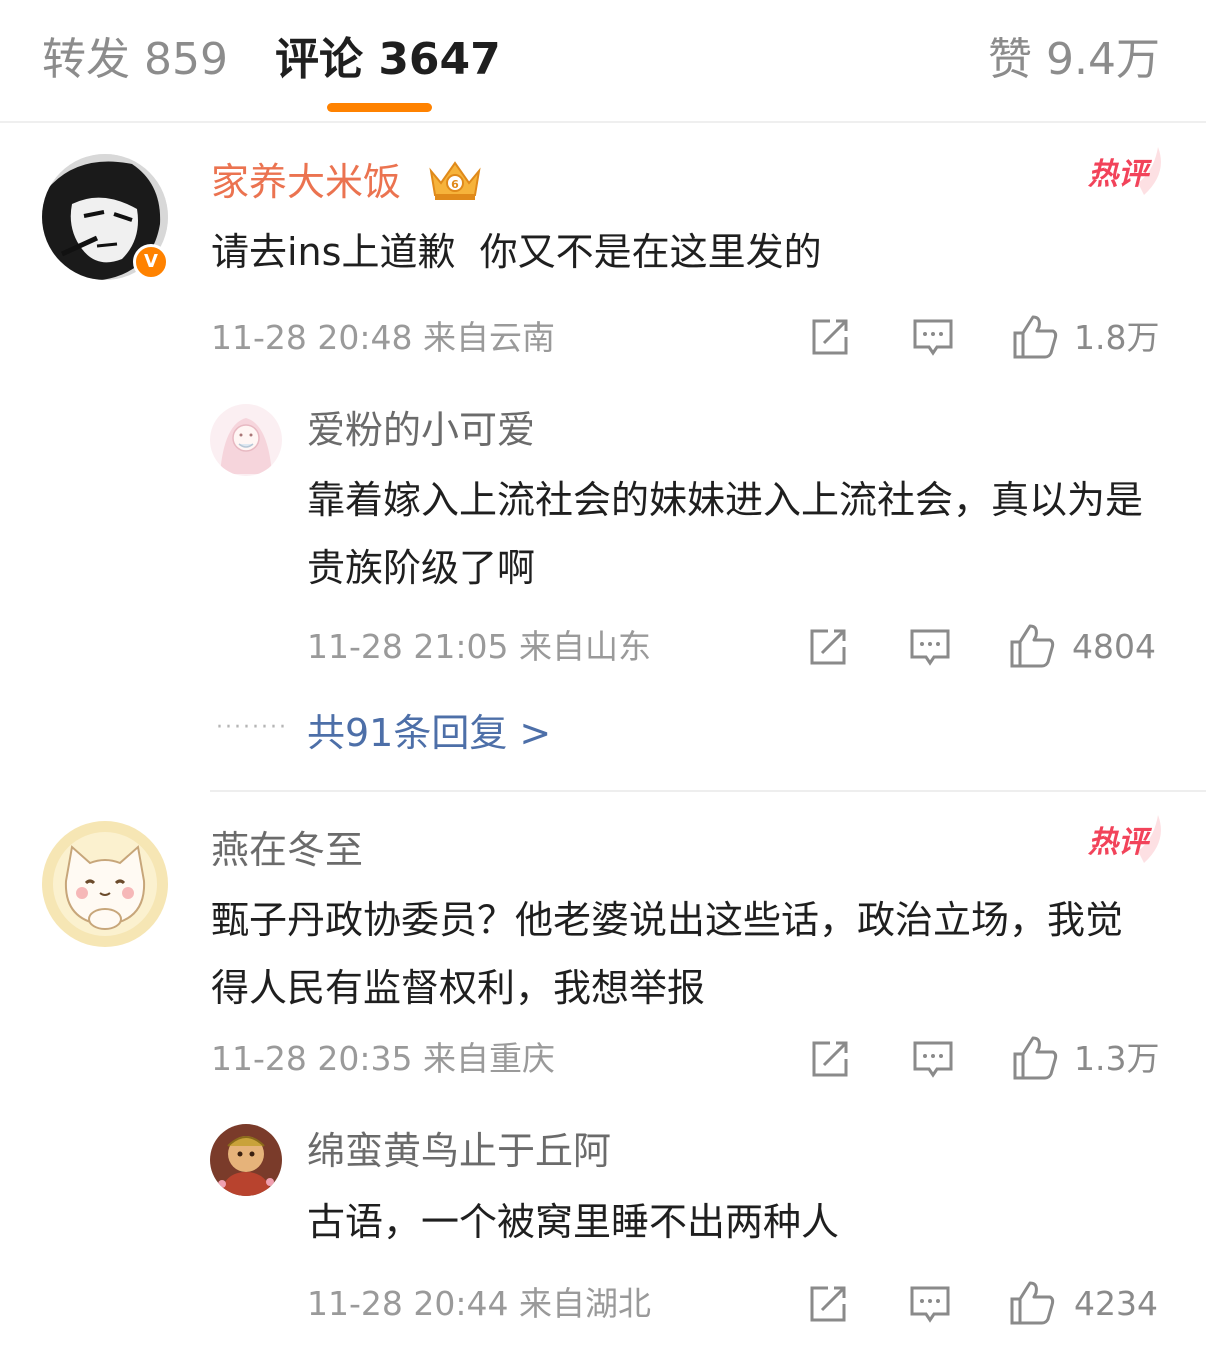  What do you see at coordinates (135, 60) in the screenshot?
I see `tab-repost: 转发 859` at bounding box center [135, 60].